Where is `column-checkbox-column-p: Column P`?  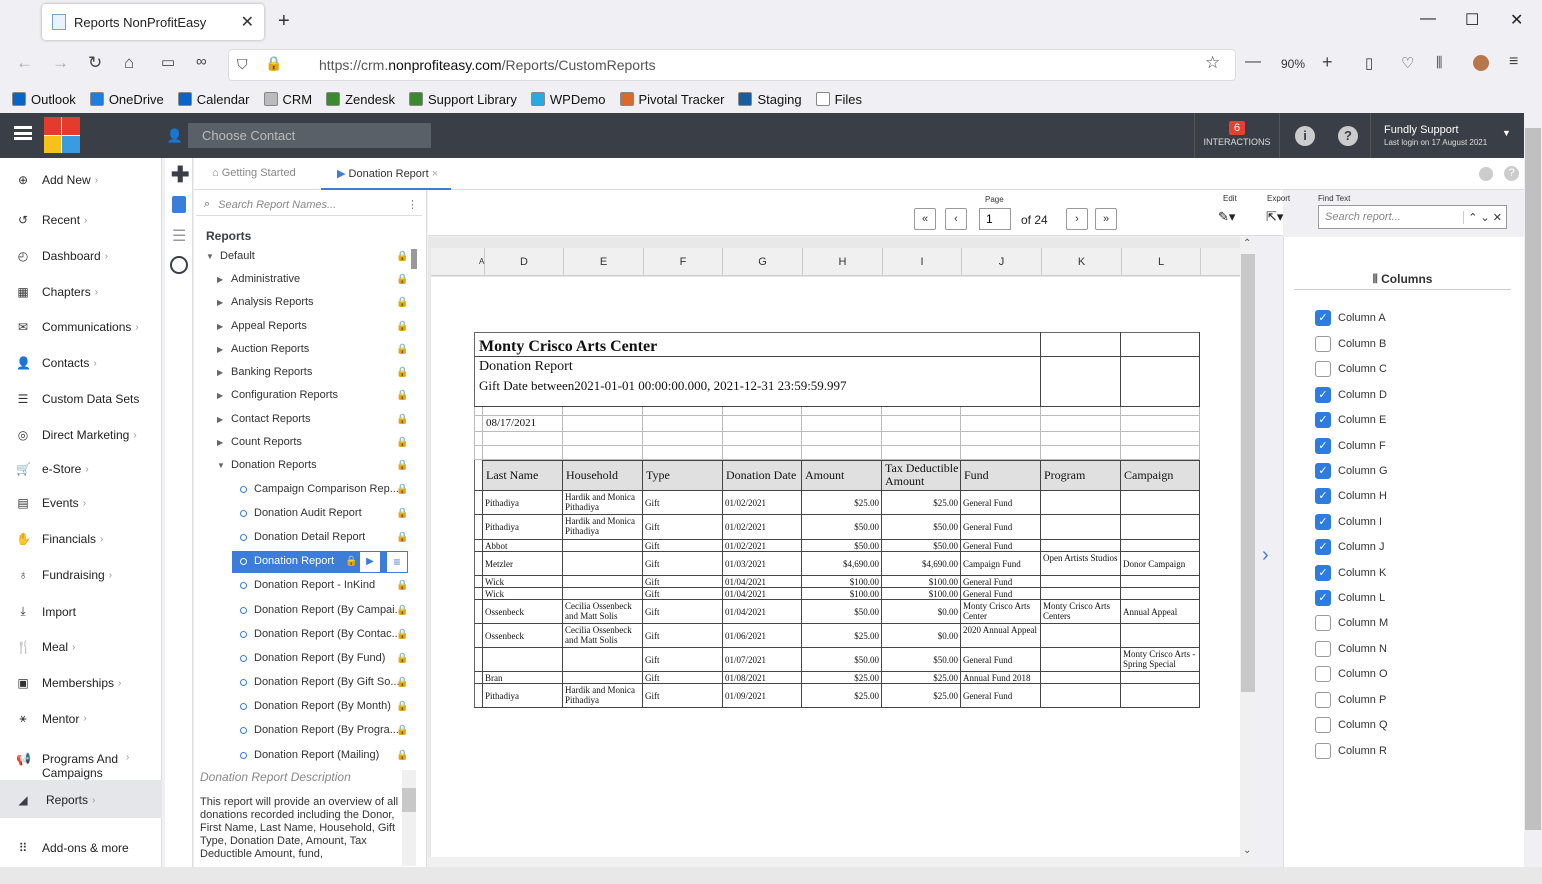 column-checkbox-column-p: Column P is located at coordinates (1350, 700).